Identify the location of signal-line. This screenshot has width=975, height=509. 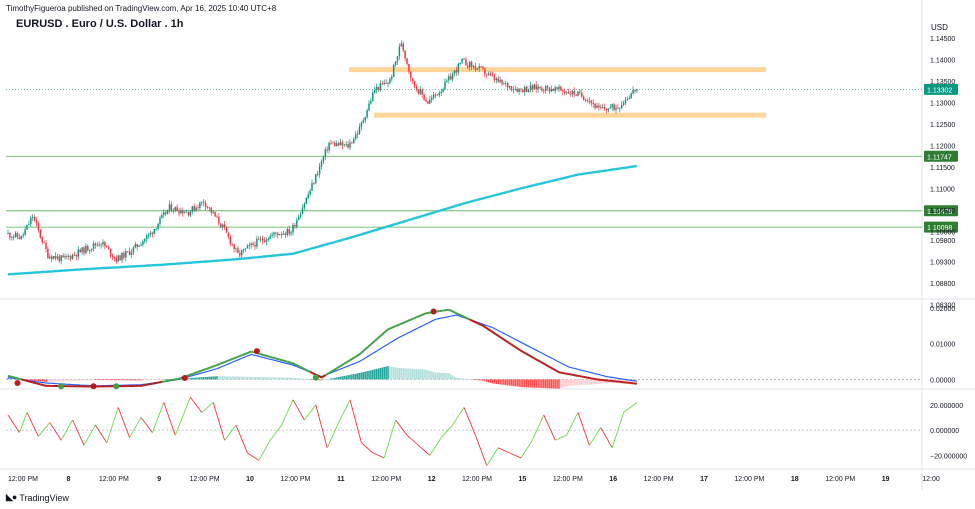
(322, 350).